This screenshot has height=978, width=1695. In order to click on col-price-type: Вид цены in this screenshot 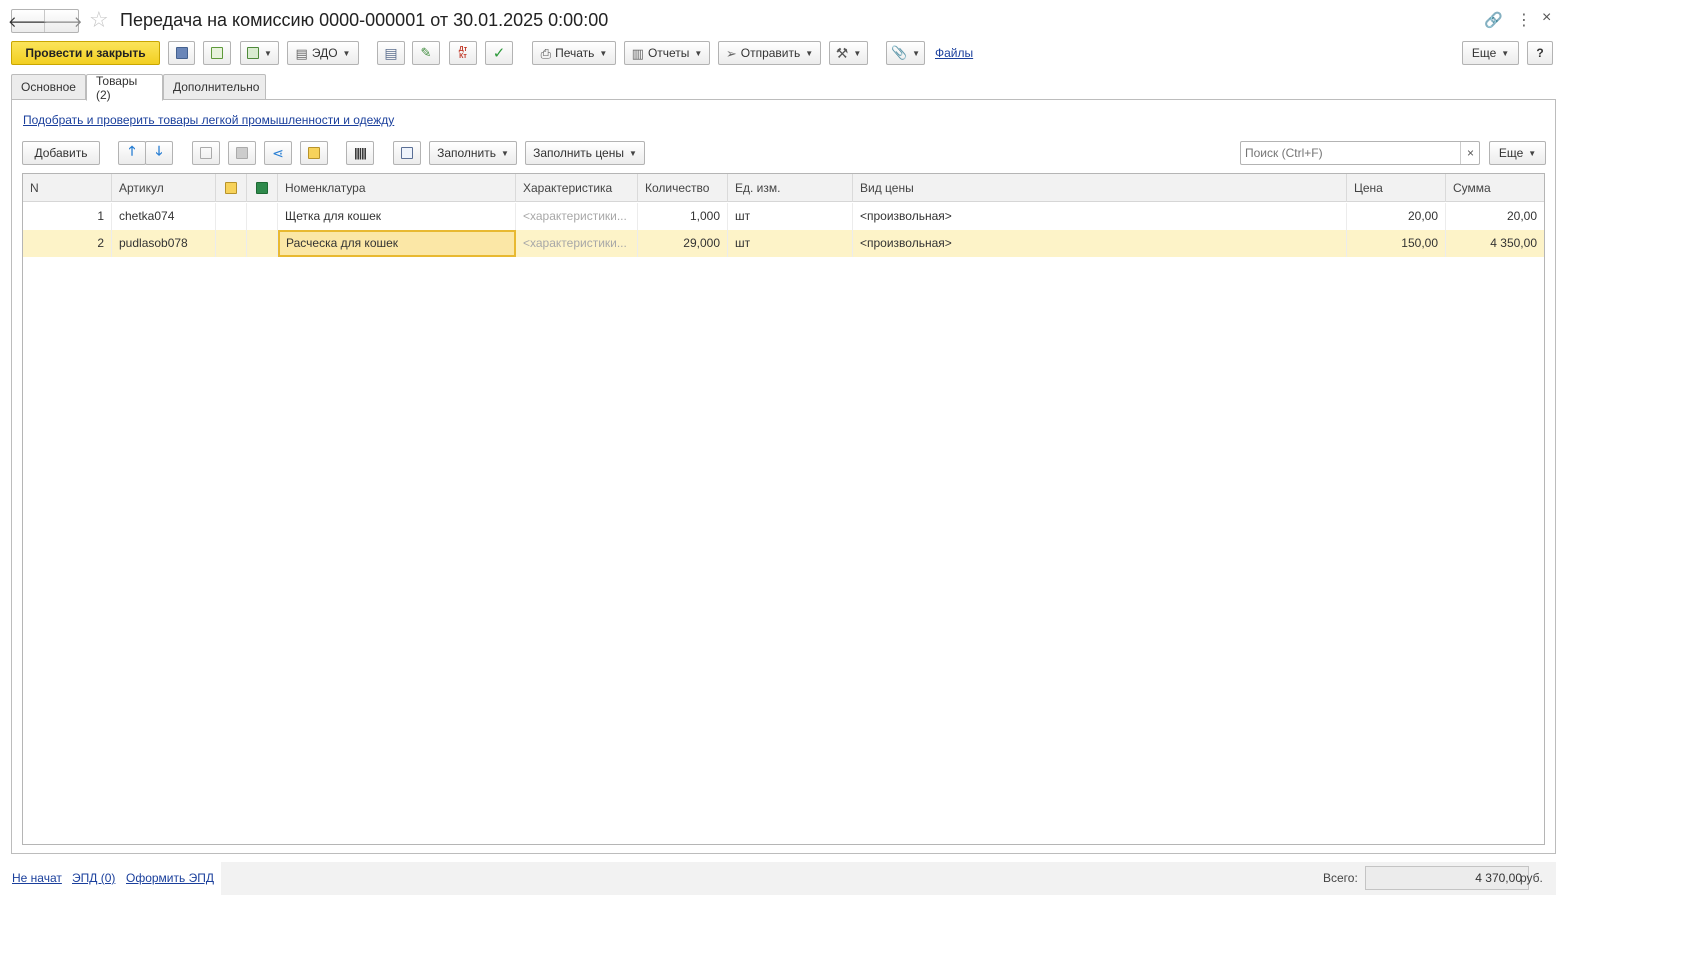, I will do `click(1100, 188)`.